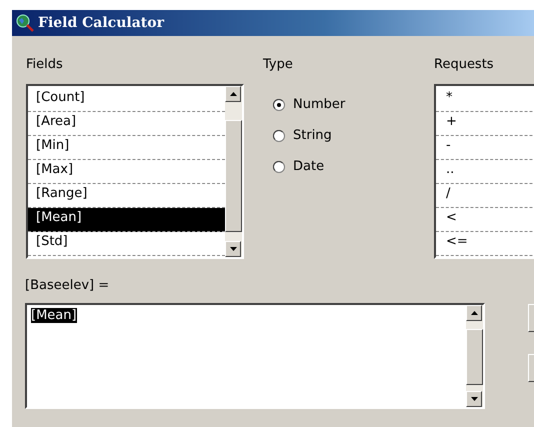  I want to click on list-item: <=, so click(485, 244).